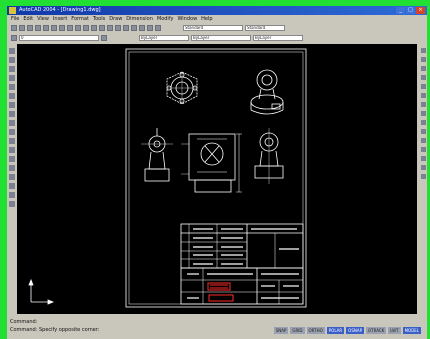 The width and height of the screenshot is (430, 339). What do you see at coordinates (150, 27) in the screenshot?
I see `tool-palettes-icon` at bounding box center [150, 27].